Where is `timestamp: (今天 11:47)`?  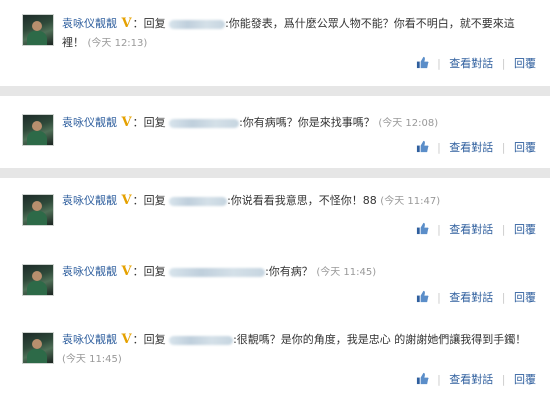 timestamp: (今天 11:47) is located at coordinates (410, 201).